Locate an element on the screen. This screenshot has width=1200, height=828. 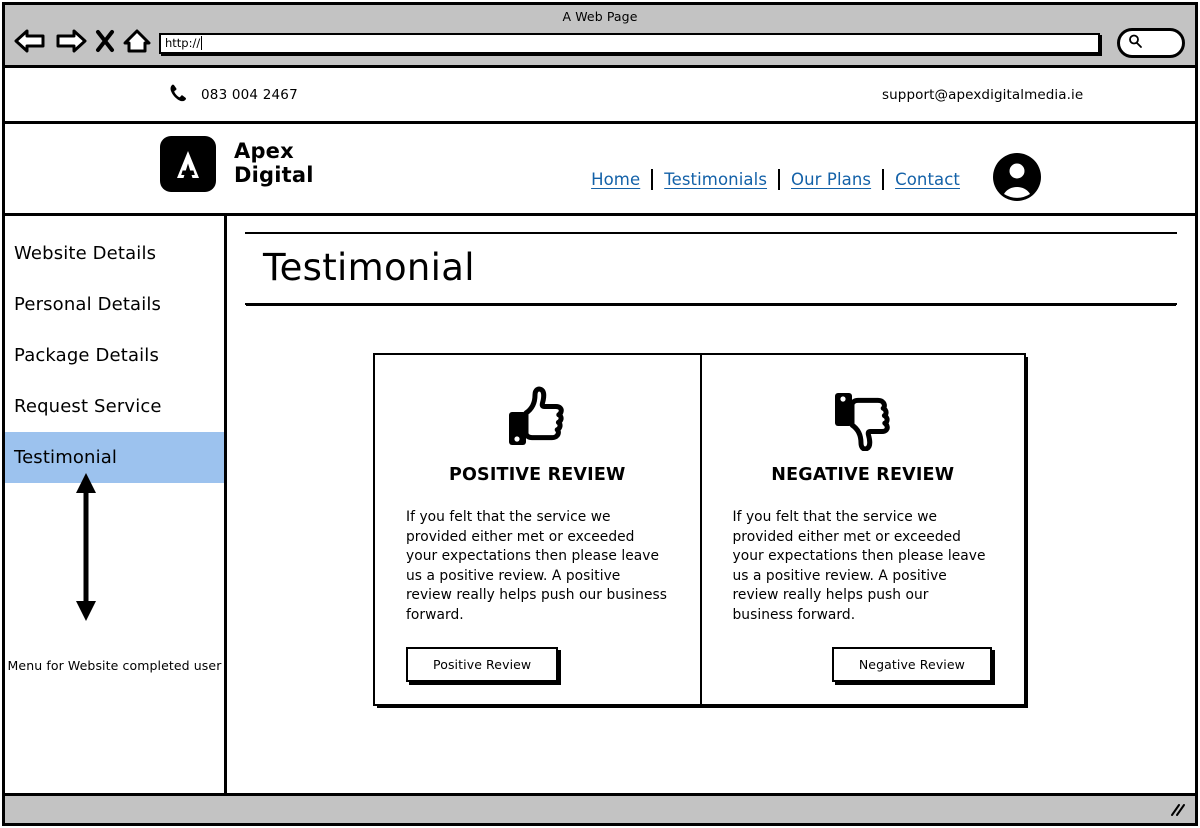
sidebar-item-request-service: Request Service is located at coordinates (114, 406).